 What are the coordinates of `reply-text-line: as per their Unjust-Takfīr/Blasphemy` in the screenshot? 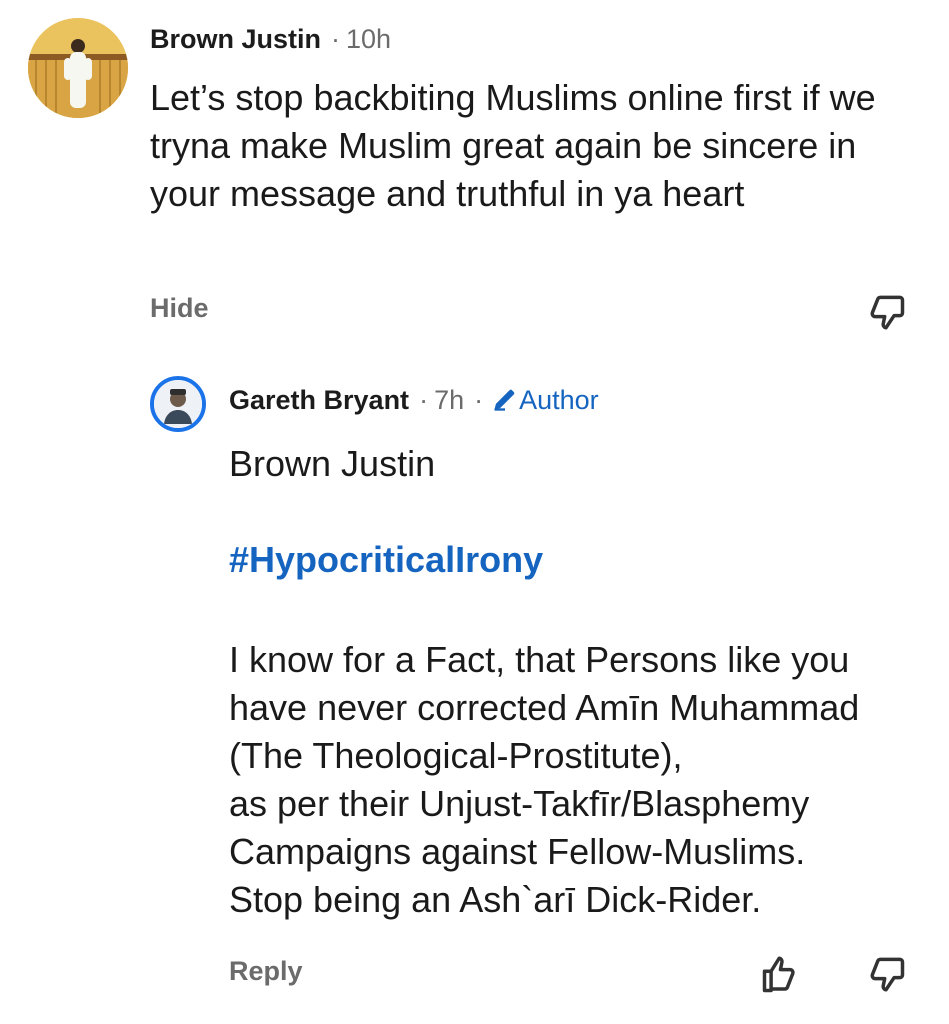 It's located at (519, 803).